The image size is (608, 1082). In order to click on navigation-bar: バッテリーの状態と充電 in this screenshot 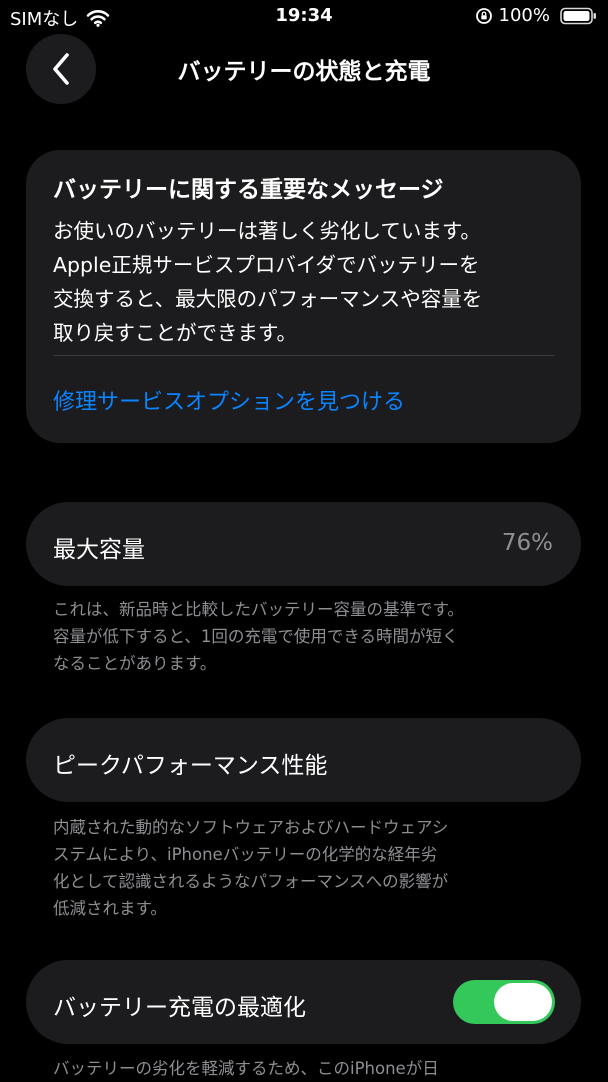, I will do `click(304, 69)`.